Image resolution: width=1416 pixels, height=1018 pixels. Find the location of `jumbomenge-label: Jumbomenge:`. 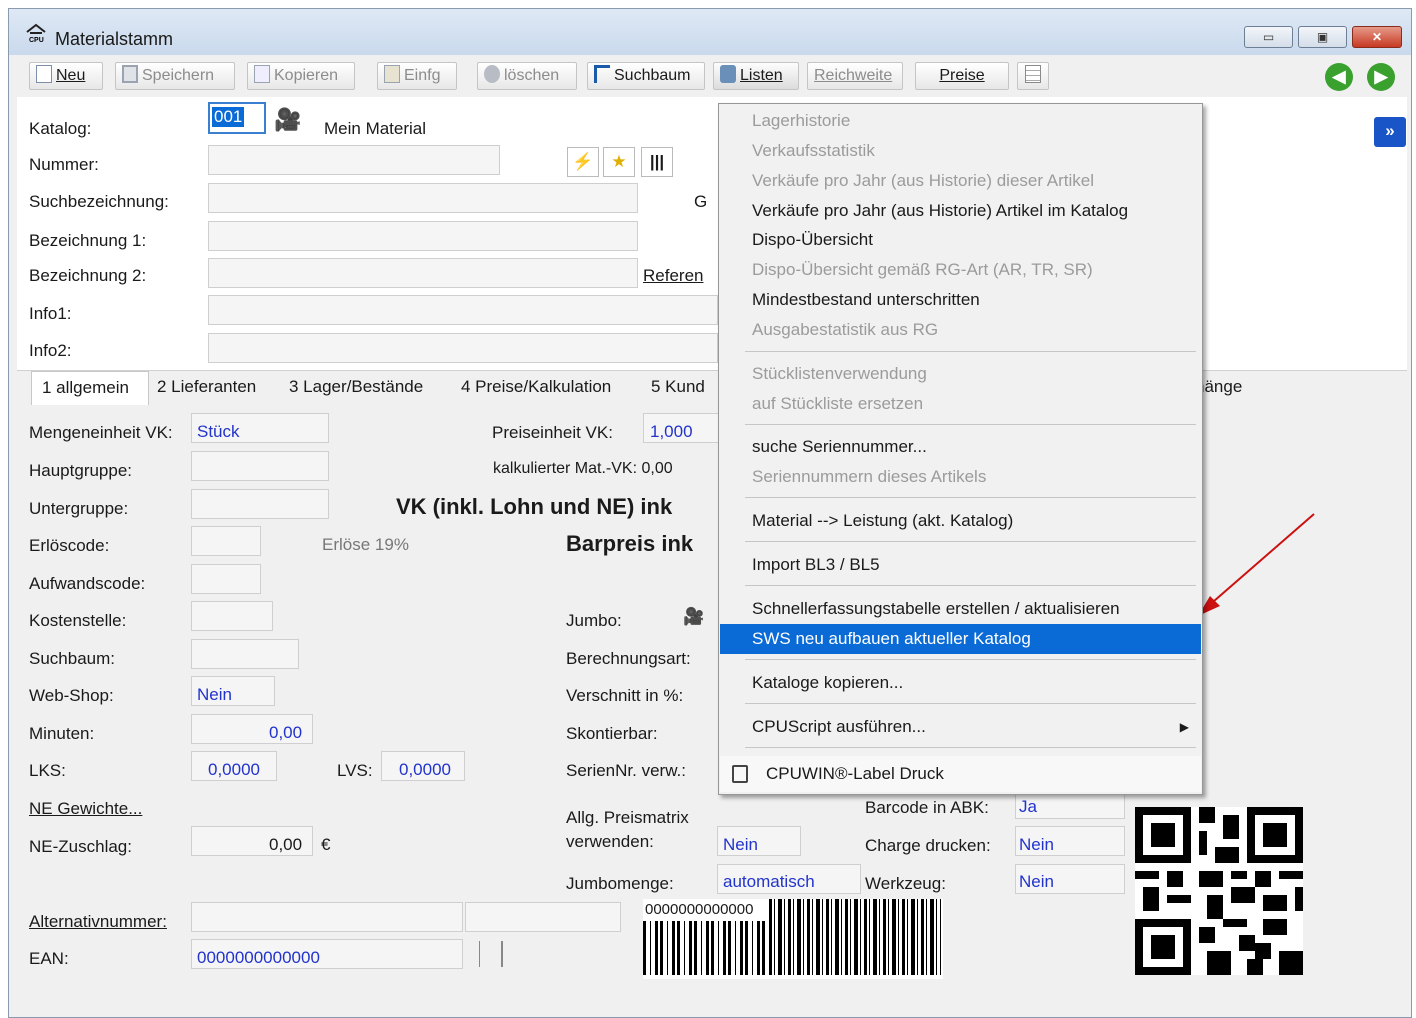

jumbomenge-label: Jumbomenge: is located at coordinates (620, 883).